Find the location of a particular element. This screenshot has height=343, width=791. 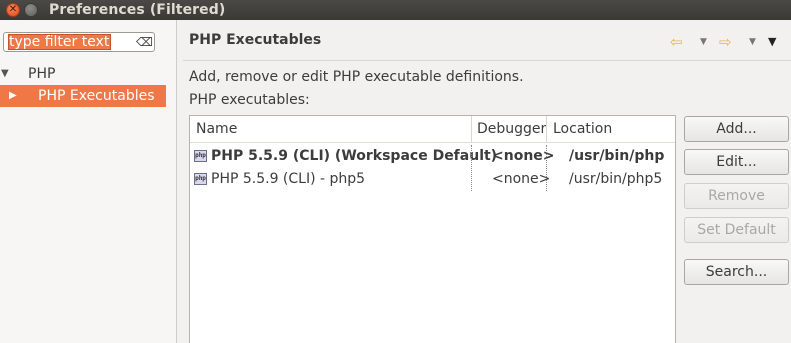

set-default-button: Set Default is located at coordinates (736, 230).